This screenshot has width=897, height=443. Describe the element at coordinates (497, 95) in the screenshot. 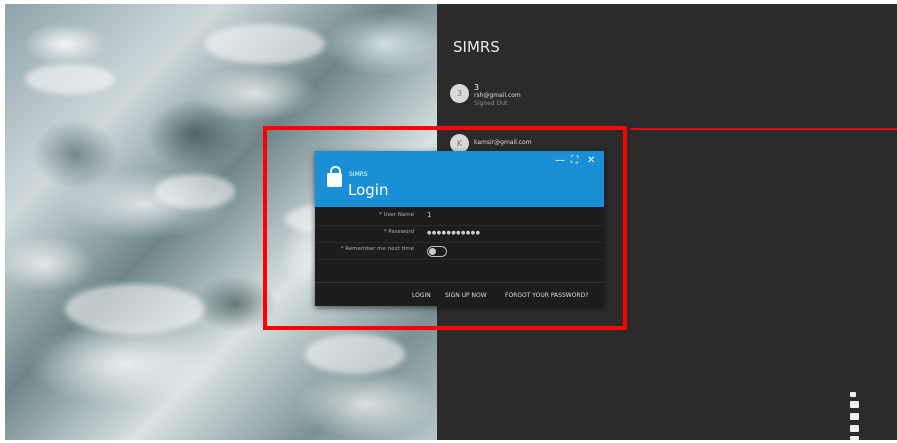

I see `account-email: rsh@gmail.com` at that location.